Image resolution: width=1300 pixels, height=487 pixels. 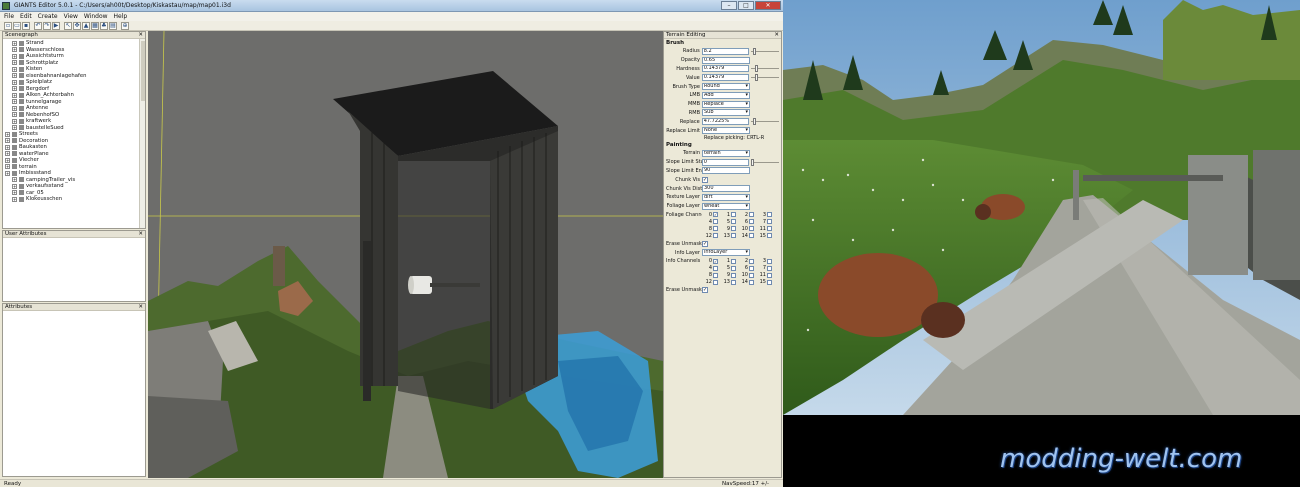 I want to click on menu-help: Help, so click(x=121, y=16).